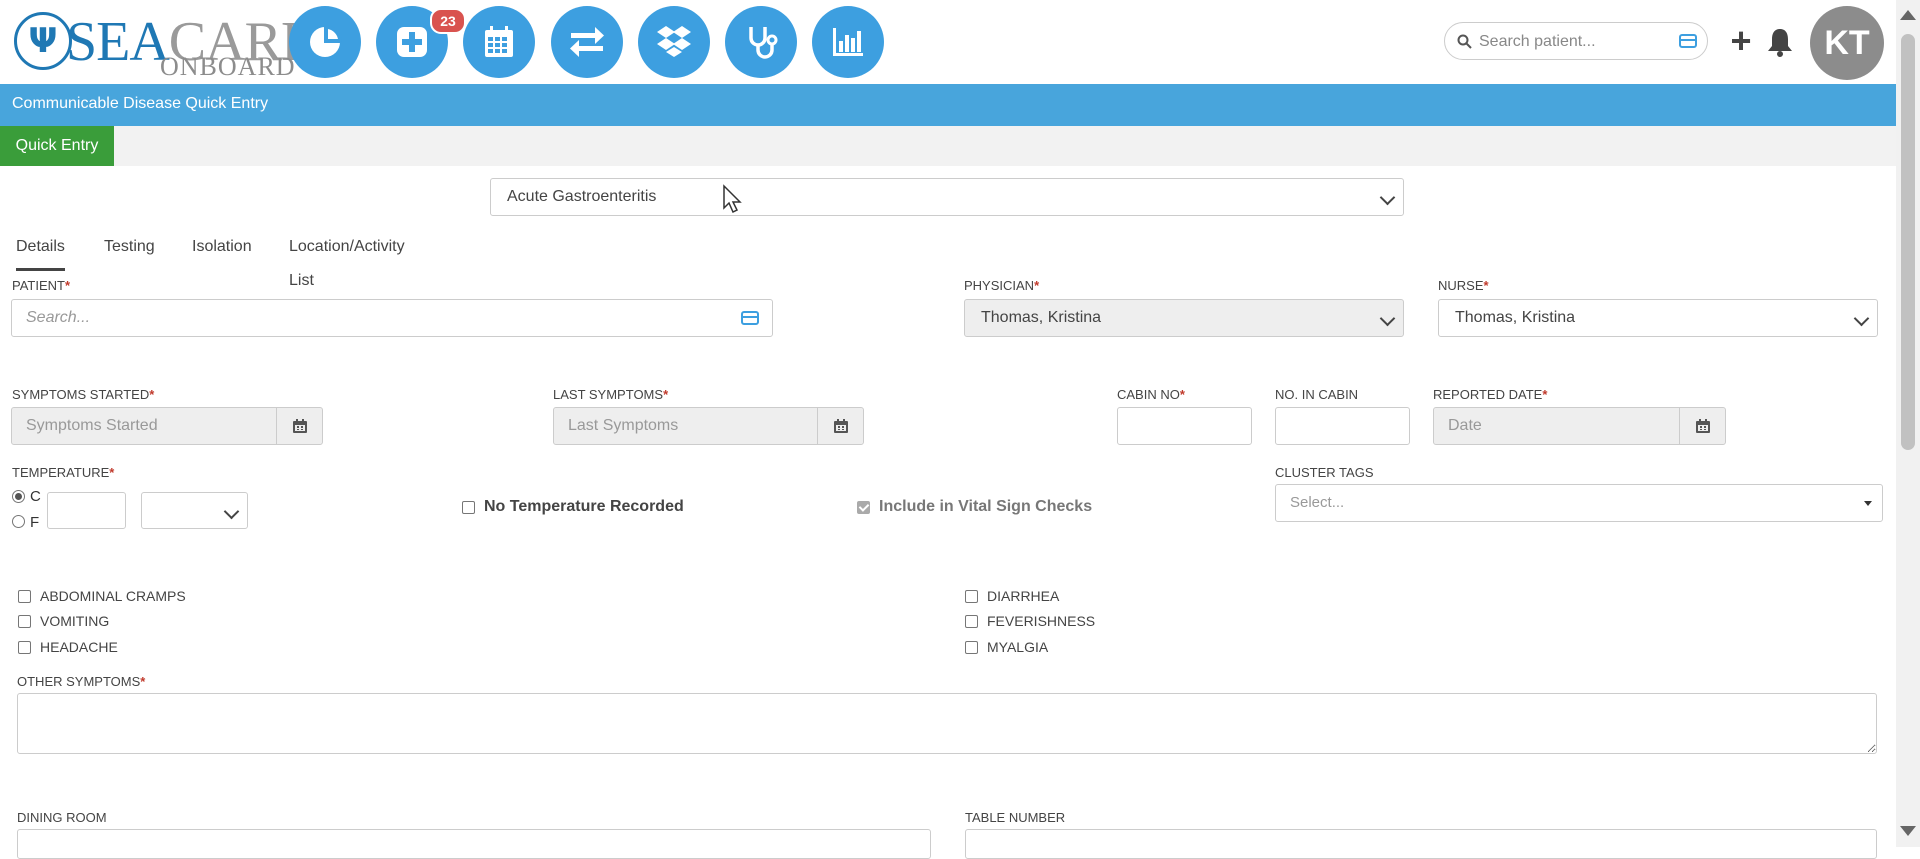 This screenshot has height=859, width=1920. Describe the element at coordinates (62, 817) in the screenshot. I see `dining-room-label: DINING ROOM` at that location.